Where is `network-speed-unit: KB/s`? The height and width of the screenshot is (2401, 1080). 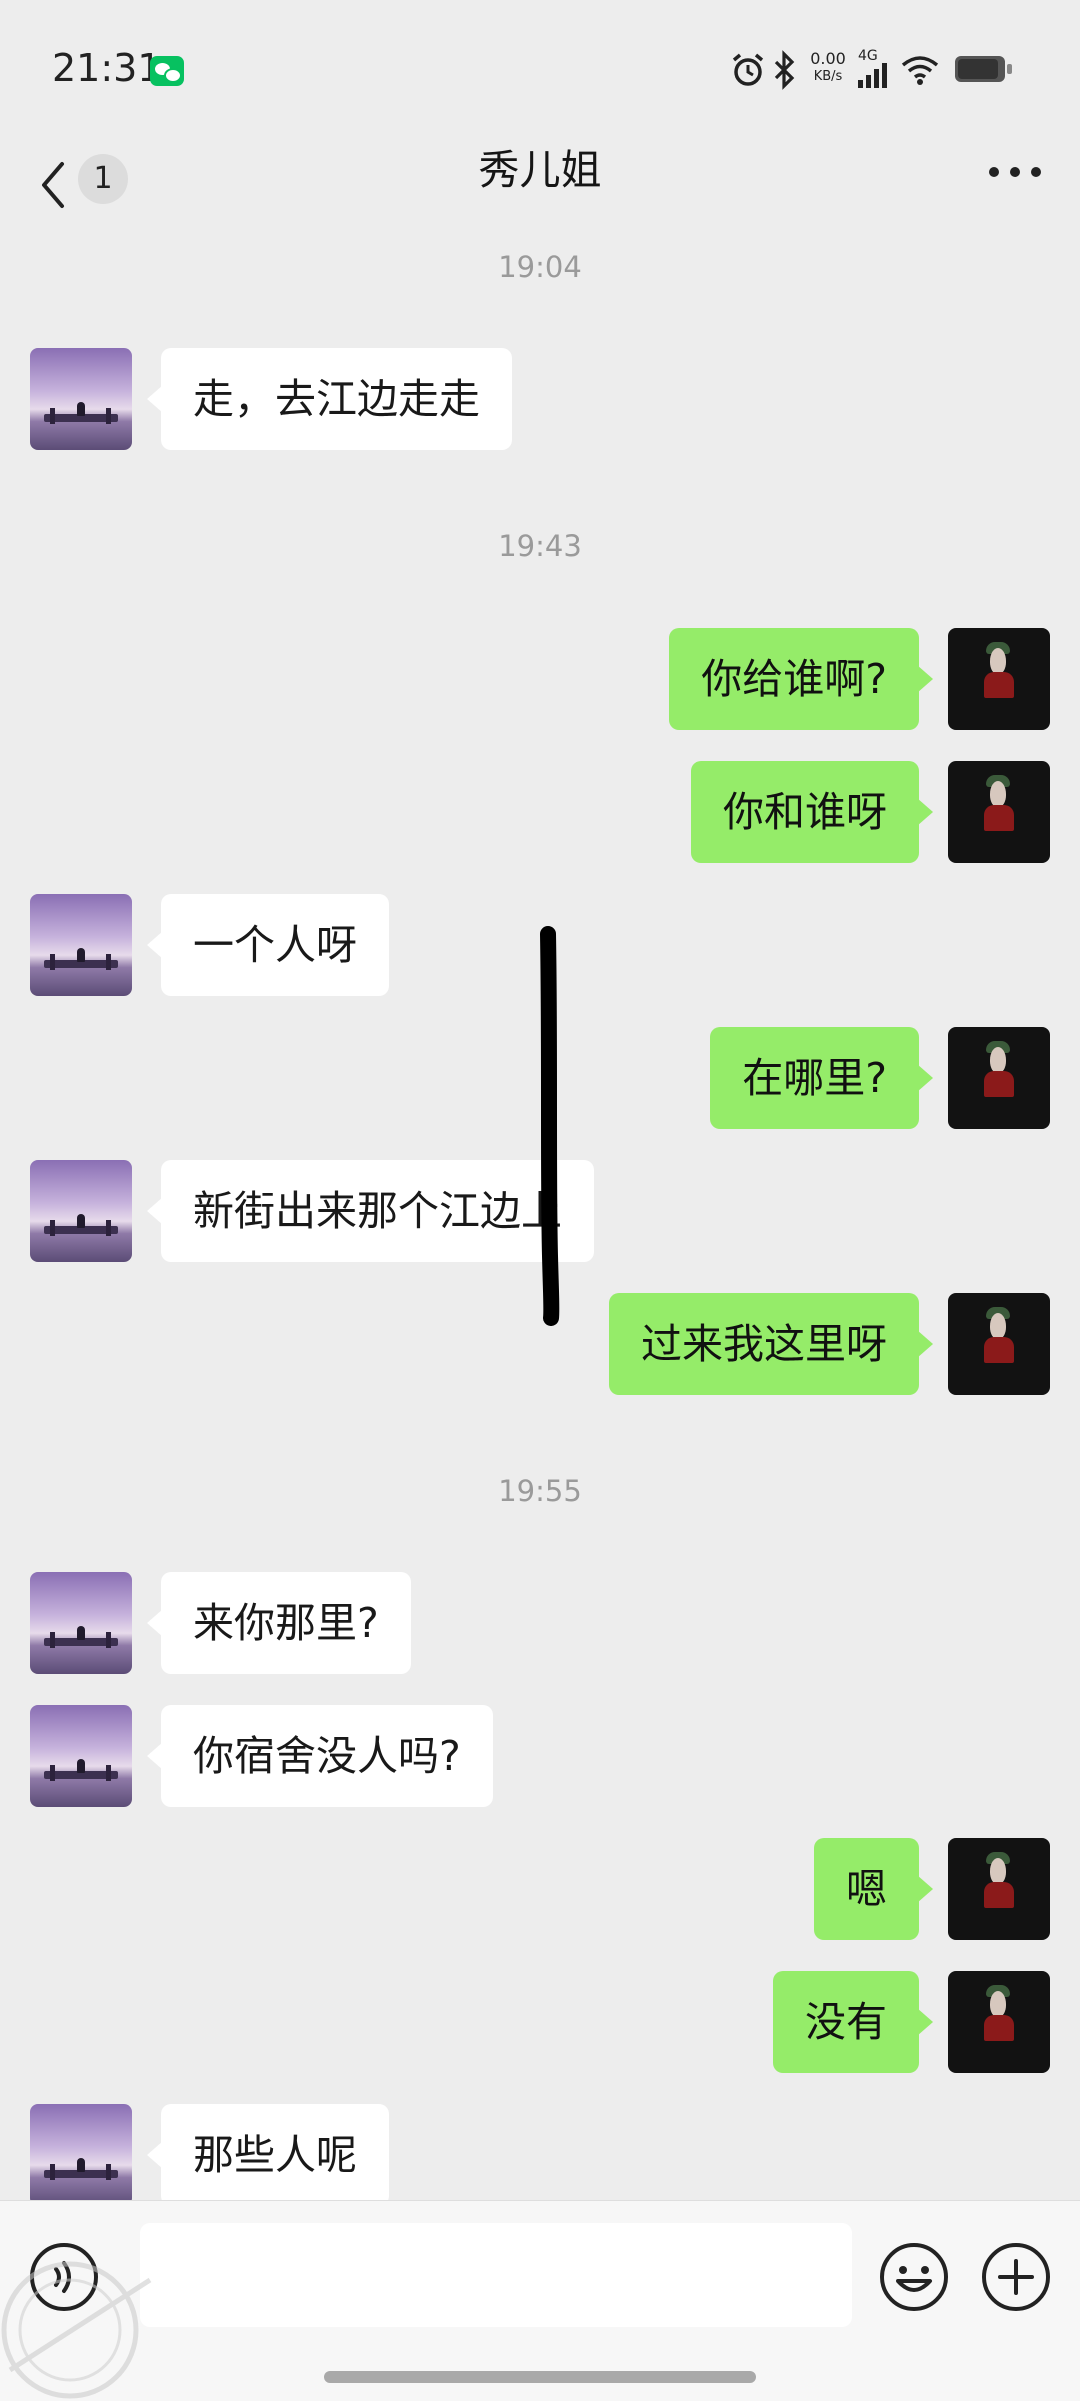
network-speed-unit: KB/s is located at coordinates (828, 76).